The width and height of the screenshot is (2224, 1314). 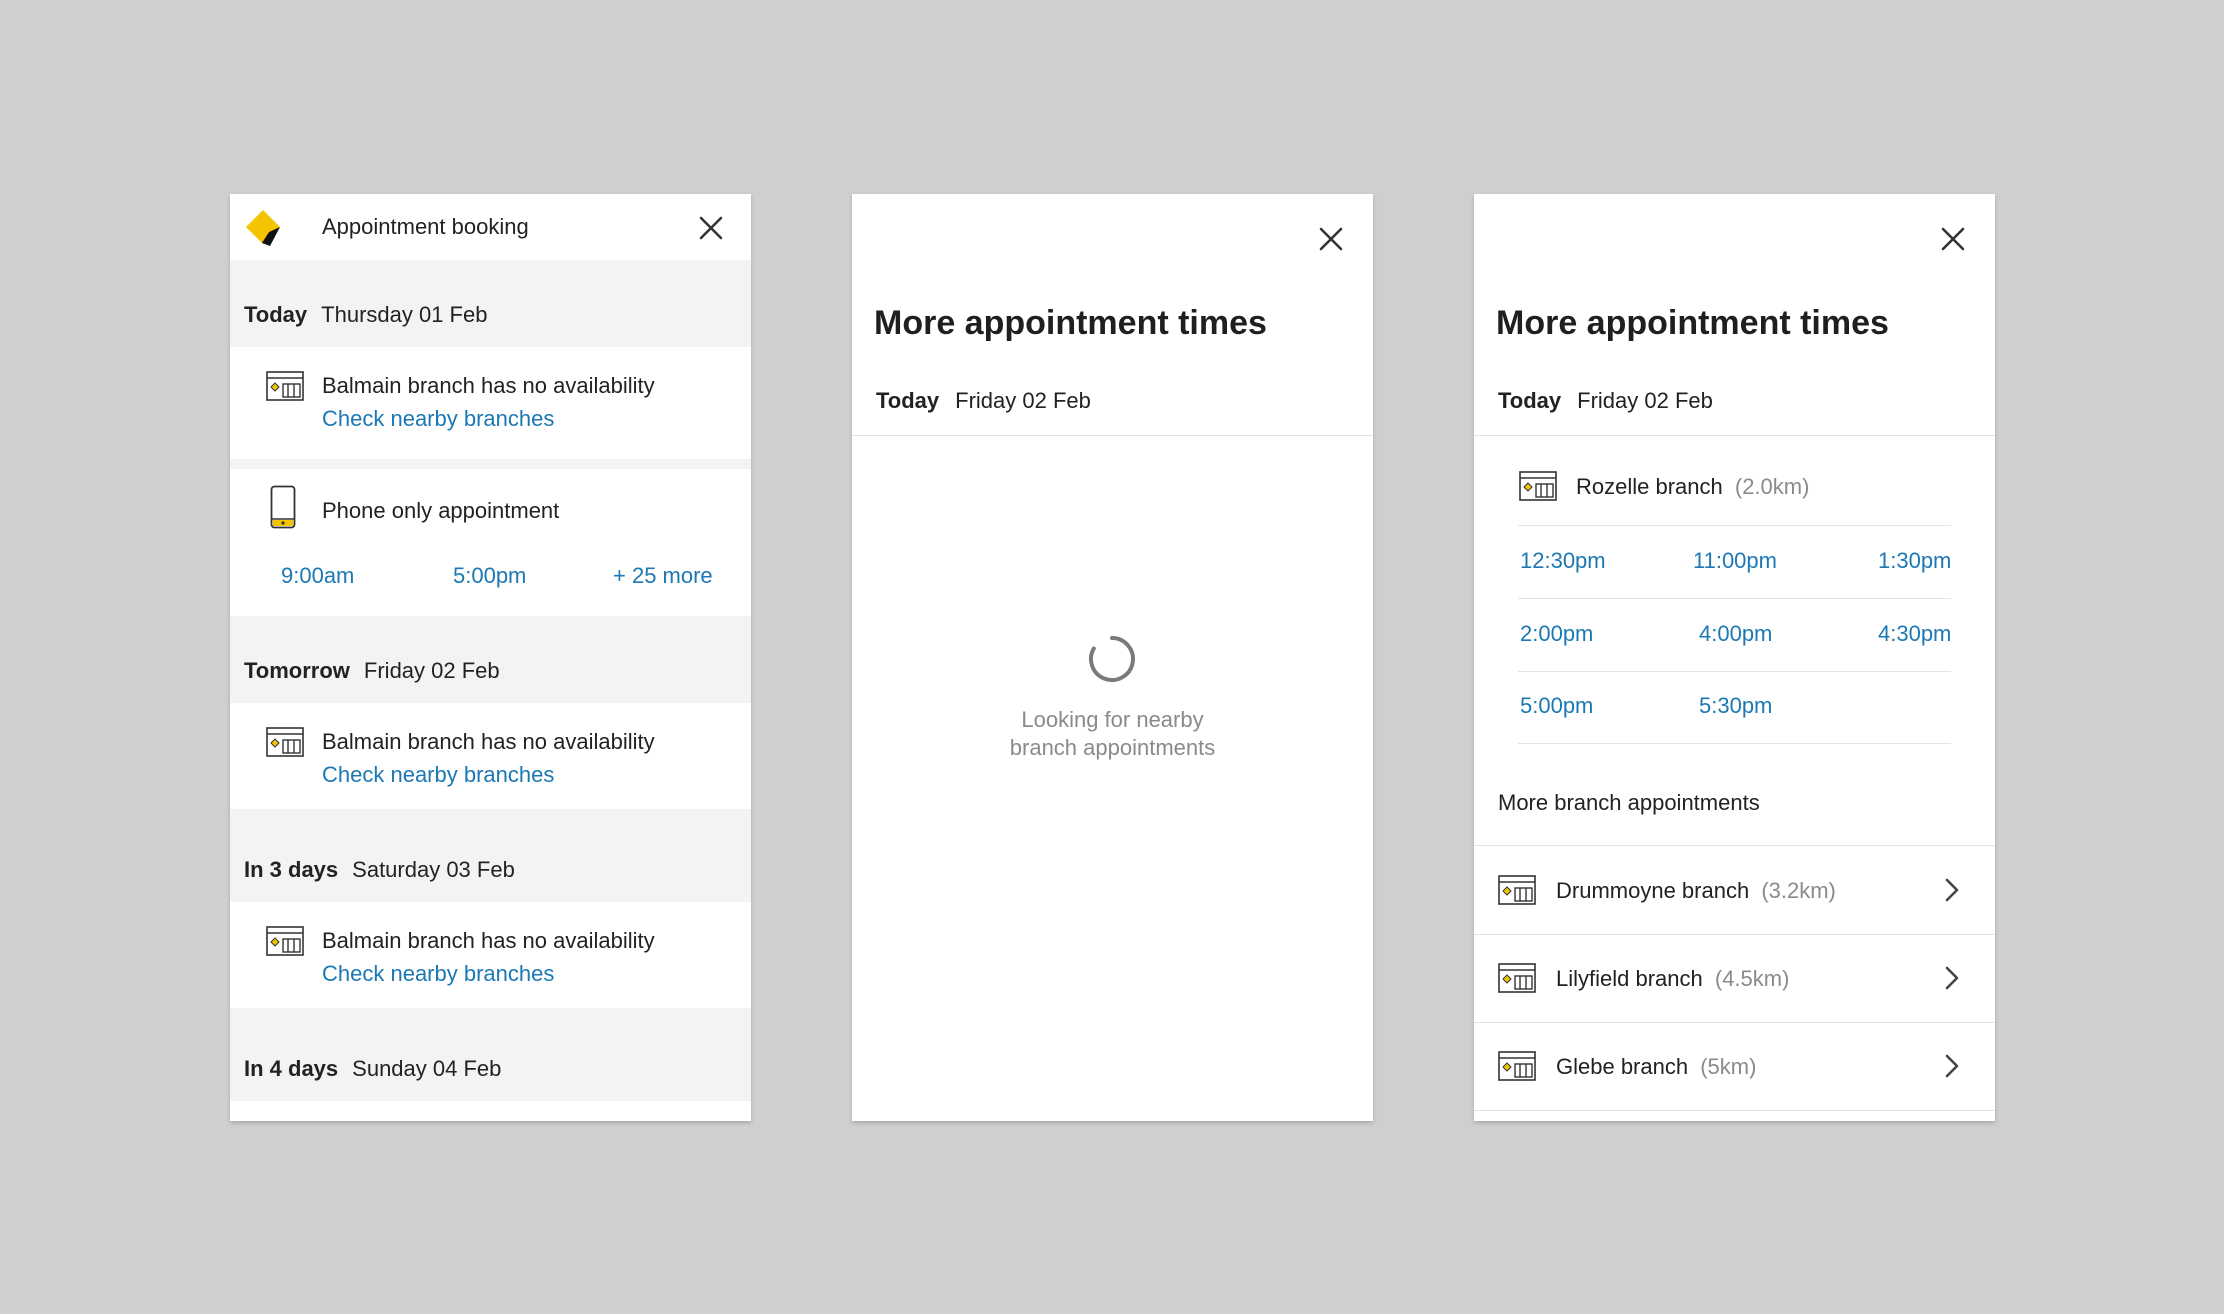 What do you see at coordinates (1629, 978) in the screenshot?
I see `branch-name: Lilyfield branch` at bounding box center [1629, 978].